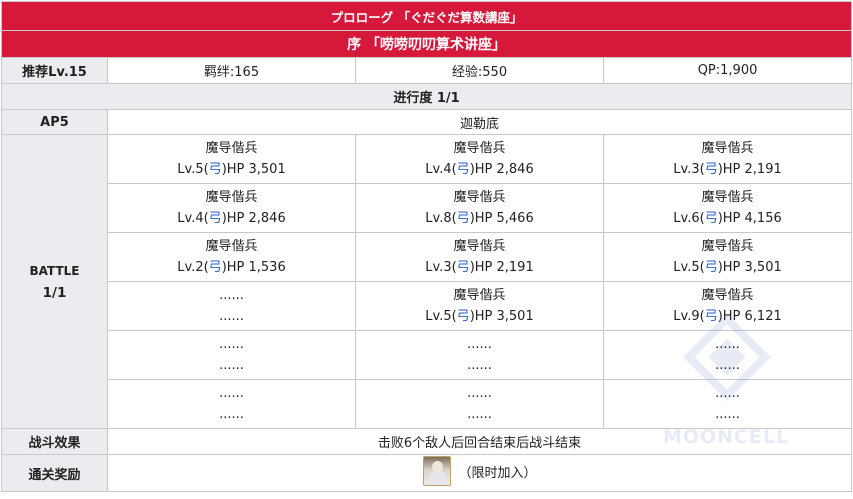 Image resolution: width=853 pixels, height=499 pixels. Describe the element at coordinates (231, 257) in the screenshot. I see `enemy-cell: 魔导偕兵 Lv.2(弓)HP 1,536` at that location.